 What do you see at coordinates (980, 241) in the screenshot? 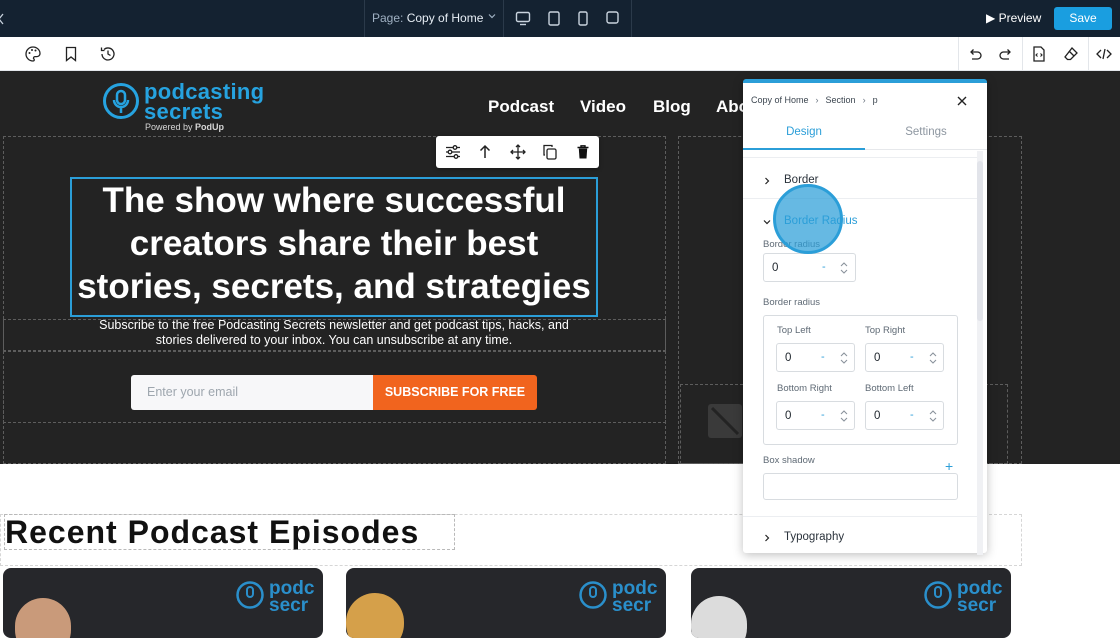
I see `scrollbar-thumb` at bounding box center [980, 241].